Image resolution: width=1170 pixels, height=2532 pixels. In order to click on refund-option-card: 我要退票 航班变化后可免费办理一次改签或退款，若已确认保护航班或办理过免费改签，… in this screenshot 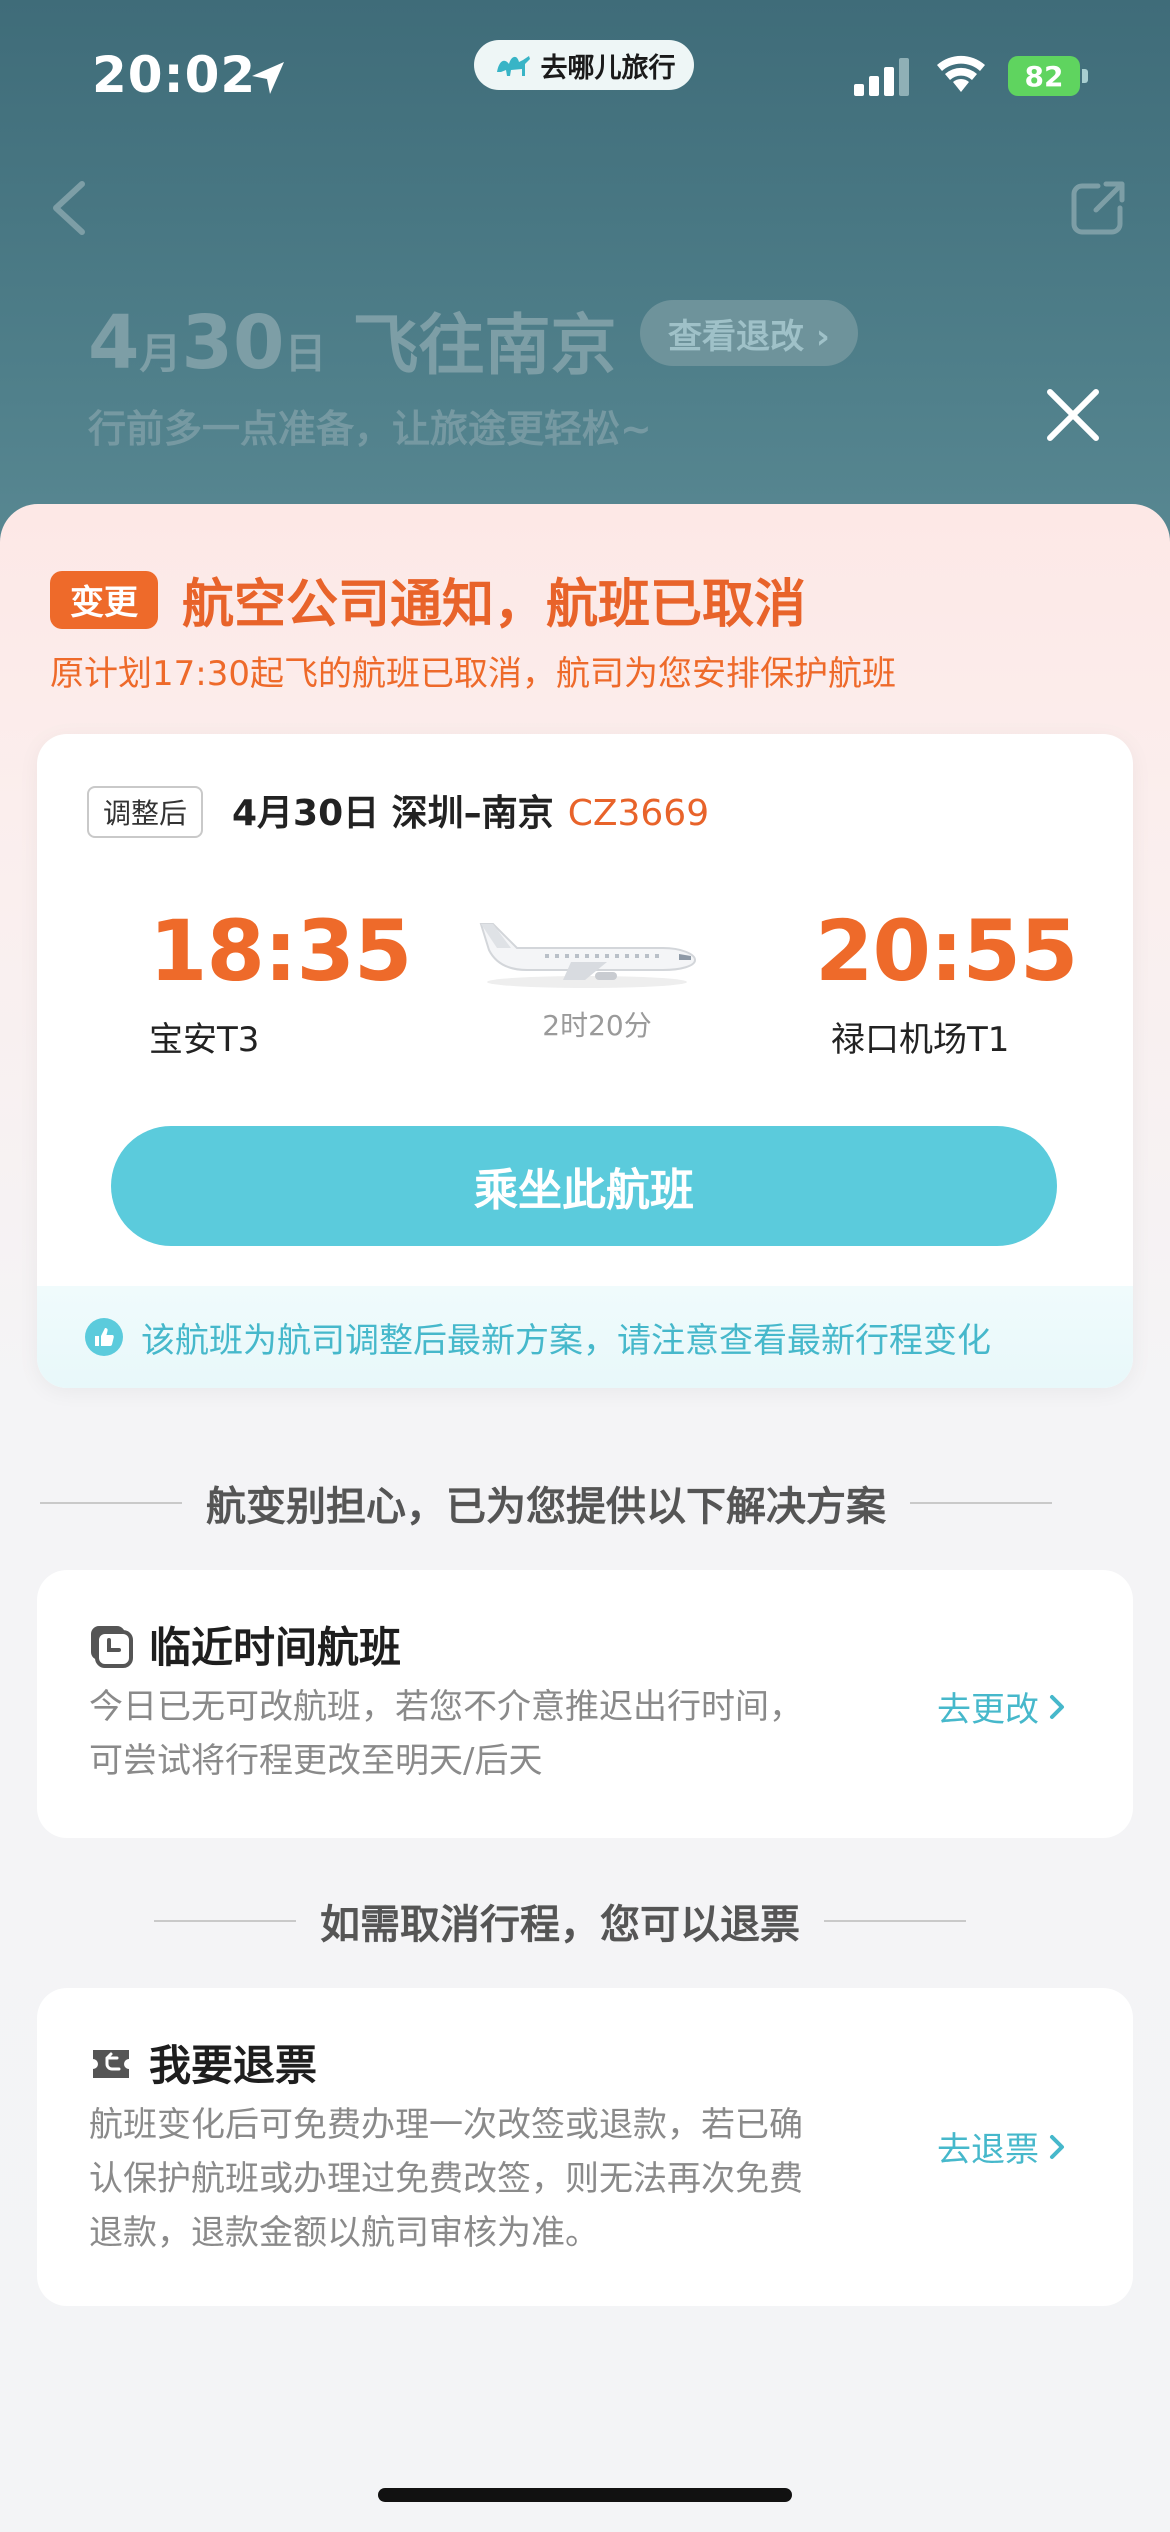, I will do `click(585, 2147)`.